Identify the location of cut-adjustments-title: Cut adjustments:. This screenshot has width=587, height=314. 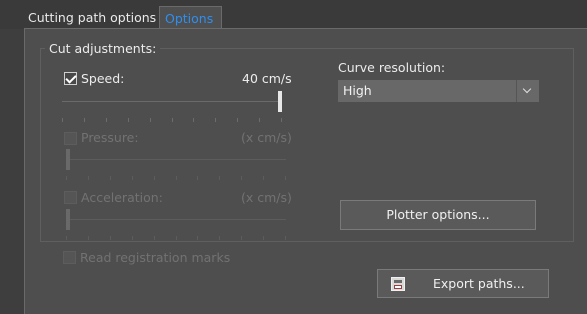
(103, 48).